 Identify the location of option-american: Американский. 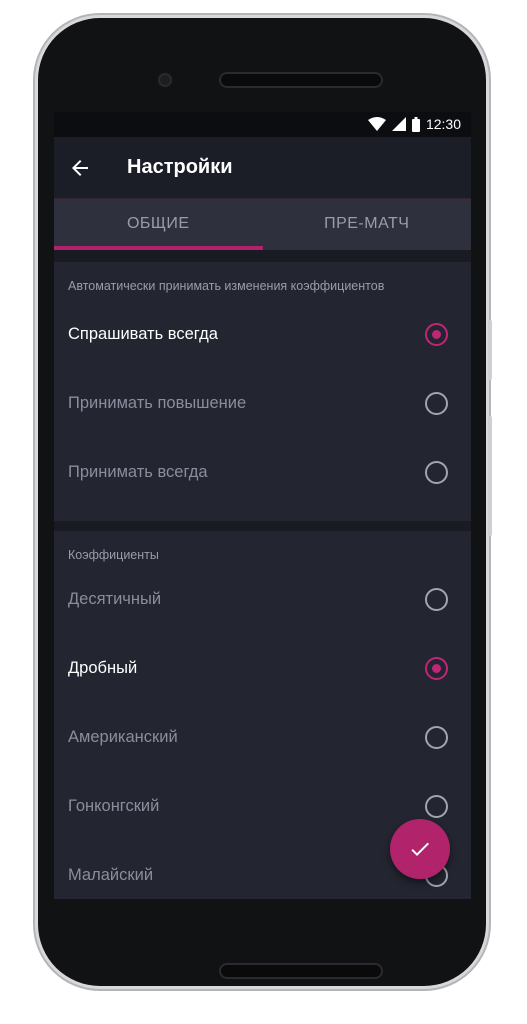
(262, 740).